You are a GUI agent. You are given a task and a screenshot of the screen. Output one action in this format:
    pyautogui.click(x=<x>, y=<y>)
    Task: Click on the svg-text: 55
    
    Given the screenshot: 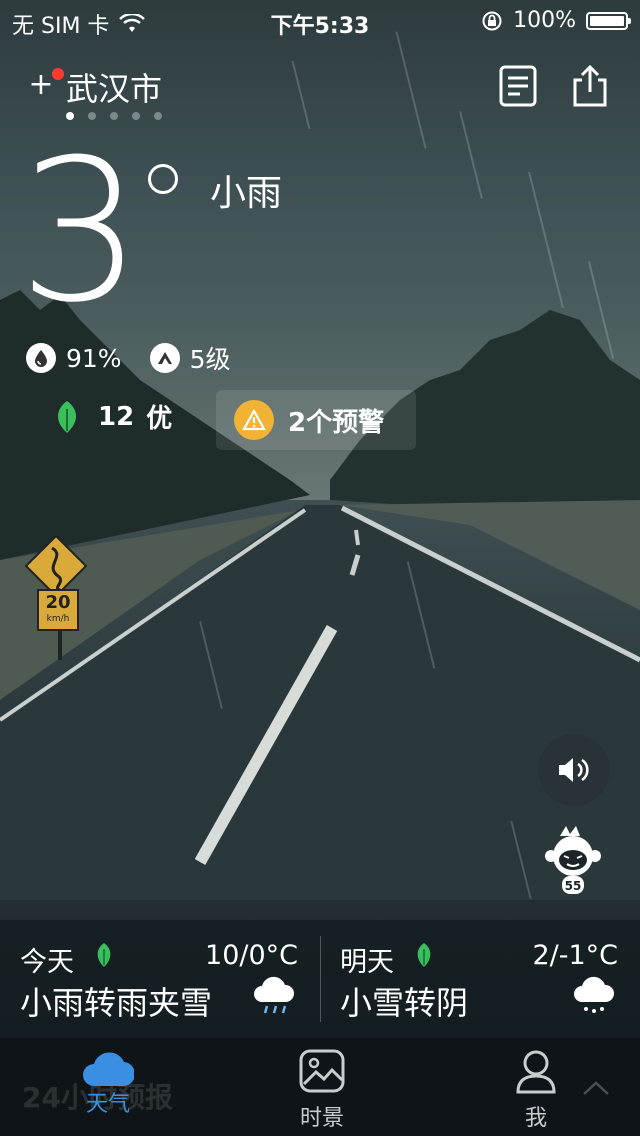 What is the action you would take?
    pyautogui.click(x=573, y=886)
    